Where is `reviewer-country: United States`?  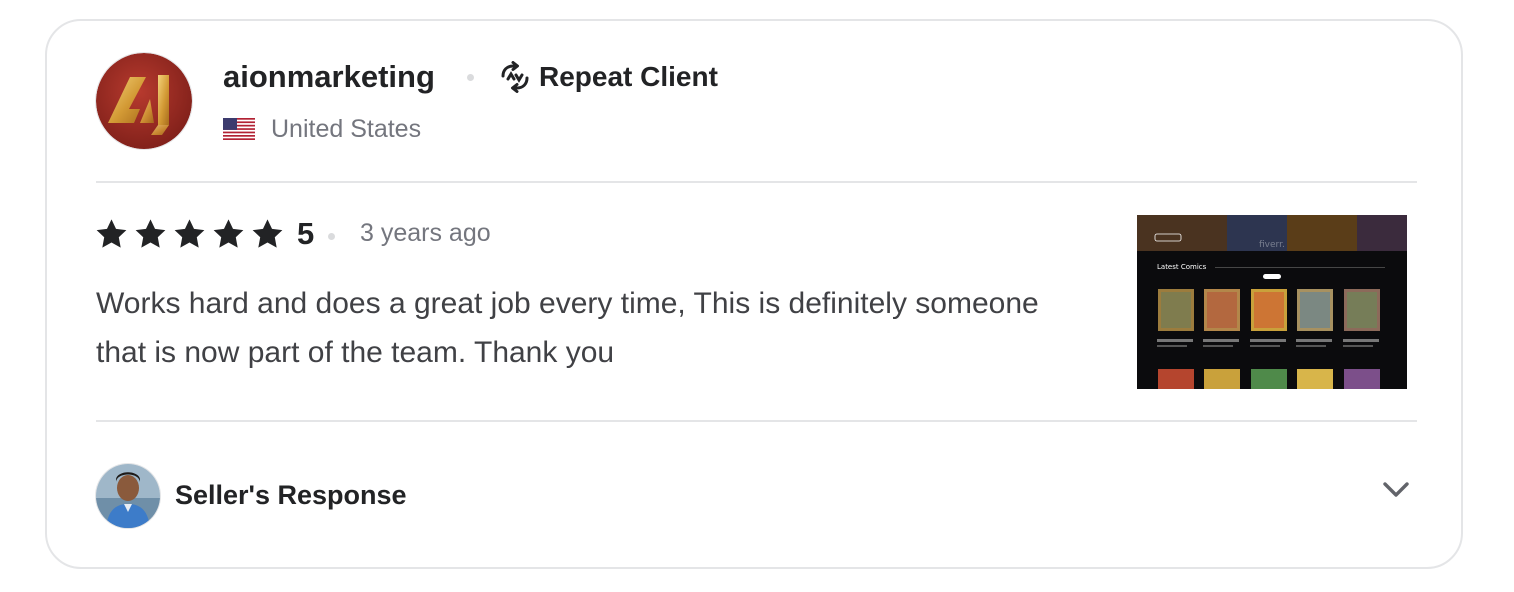
reviewer-country: United States is located at coordinates (322, 129).